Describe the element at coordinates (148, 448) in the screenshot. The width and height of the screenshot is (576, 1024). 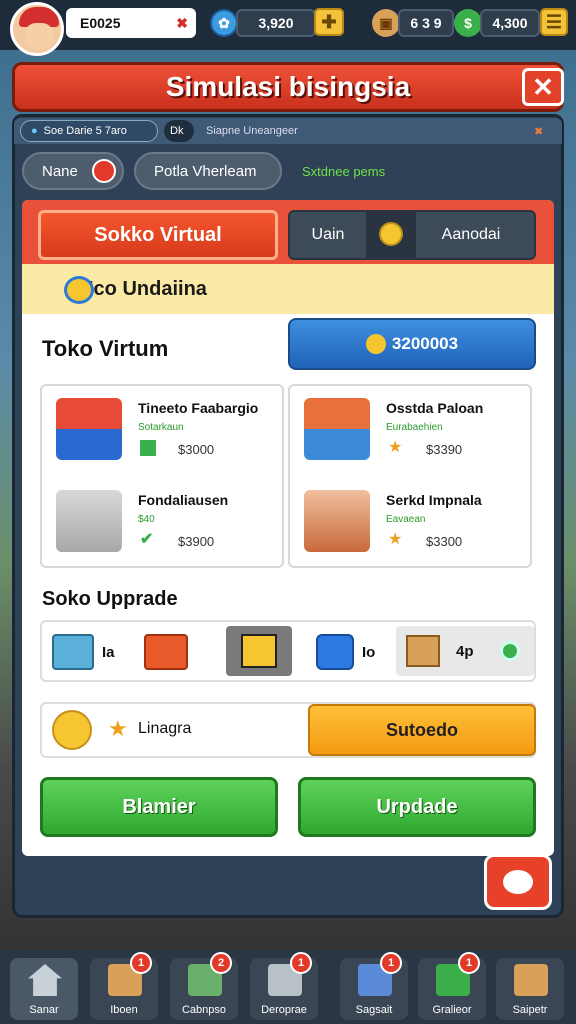
I see `check-icon` at that location.